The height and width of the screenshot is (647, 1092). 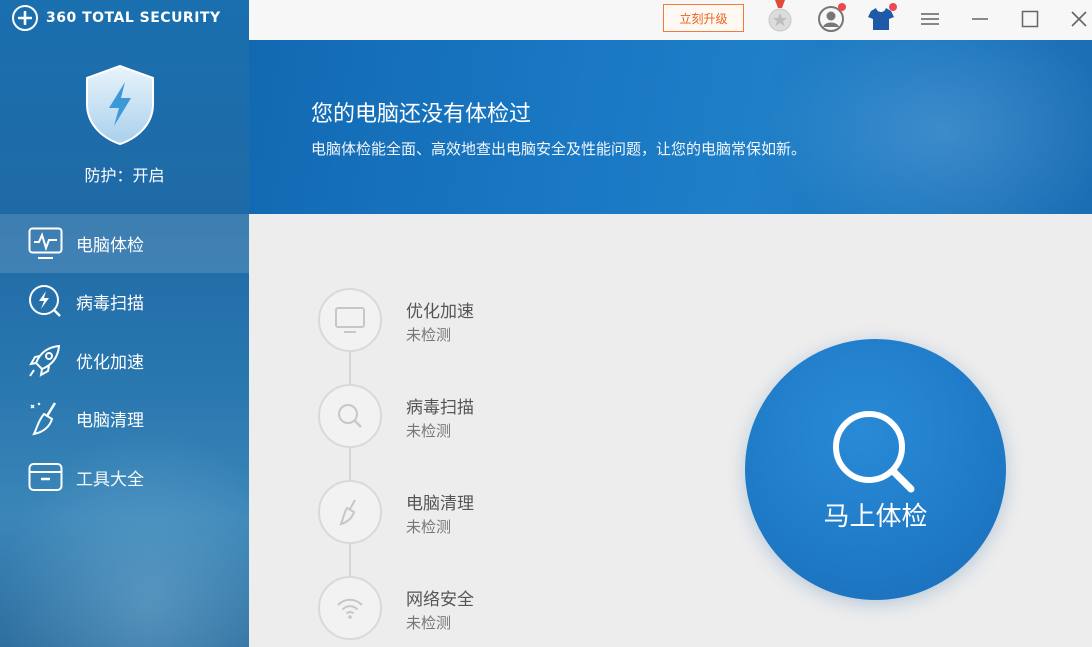 What do you see at coordinates (45, 477) in the screenshot?
I see `toolbox-icon` at bounding box center [45, 477].